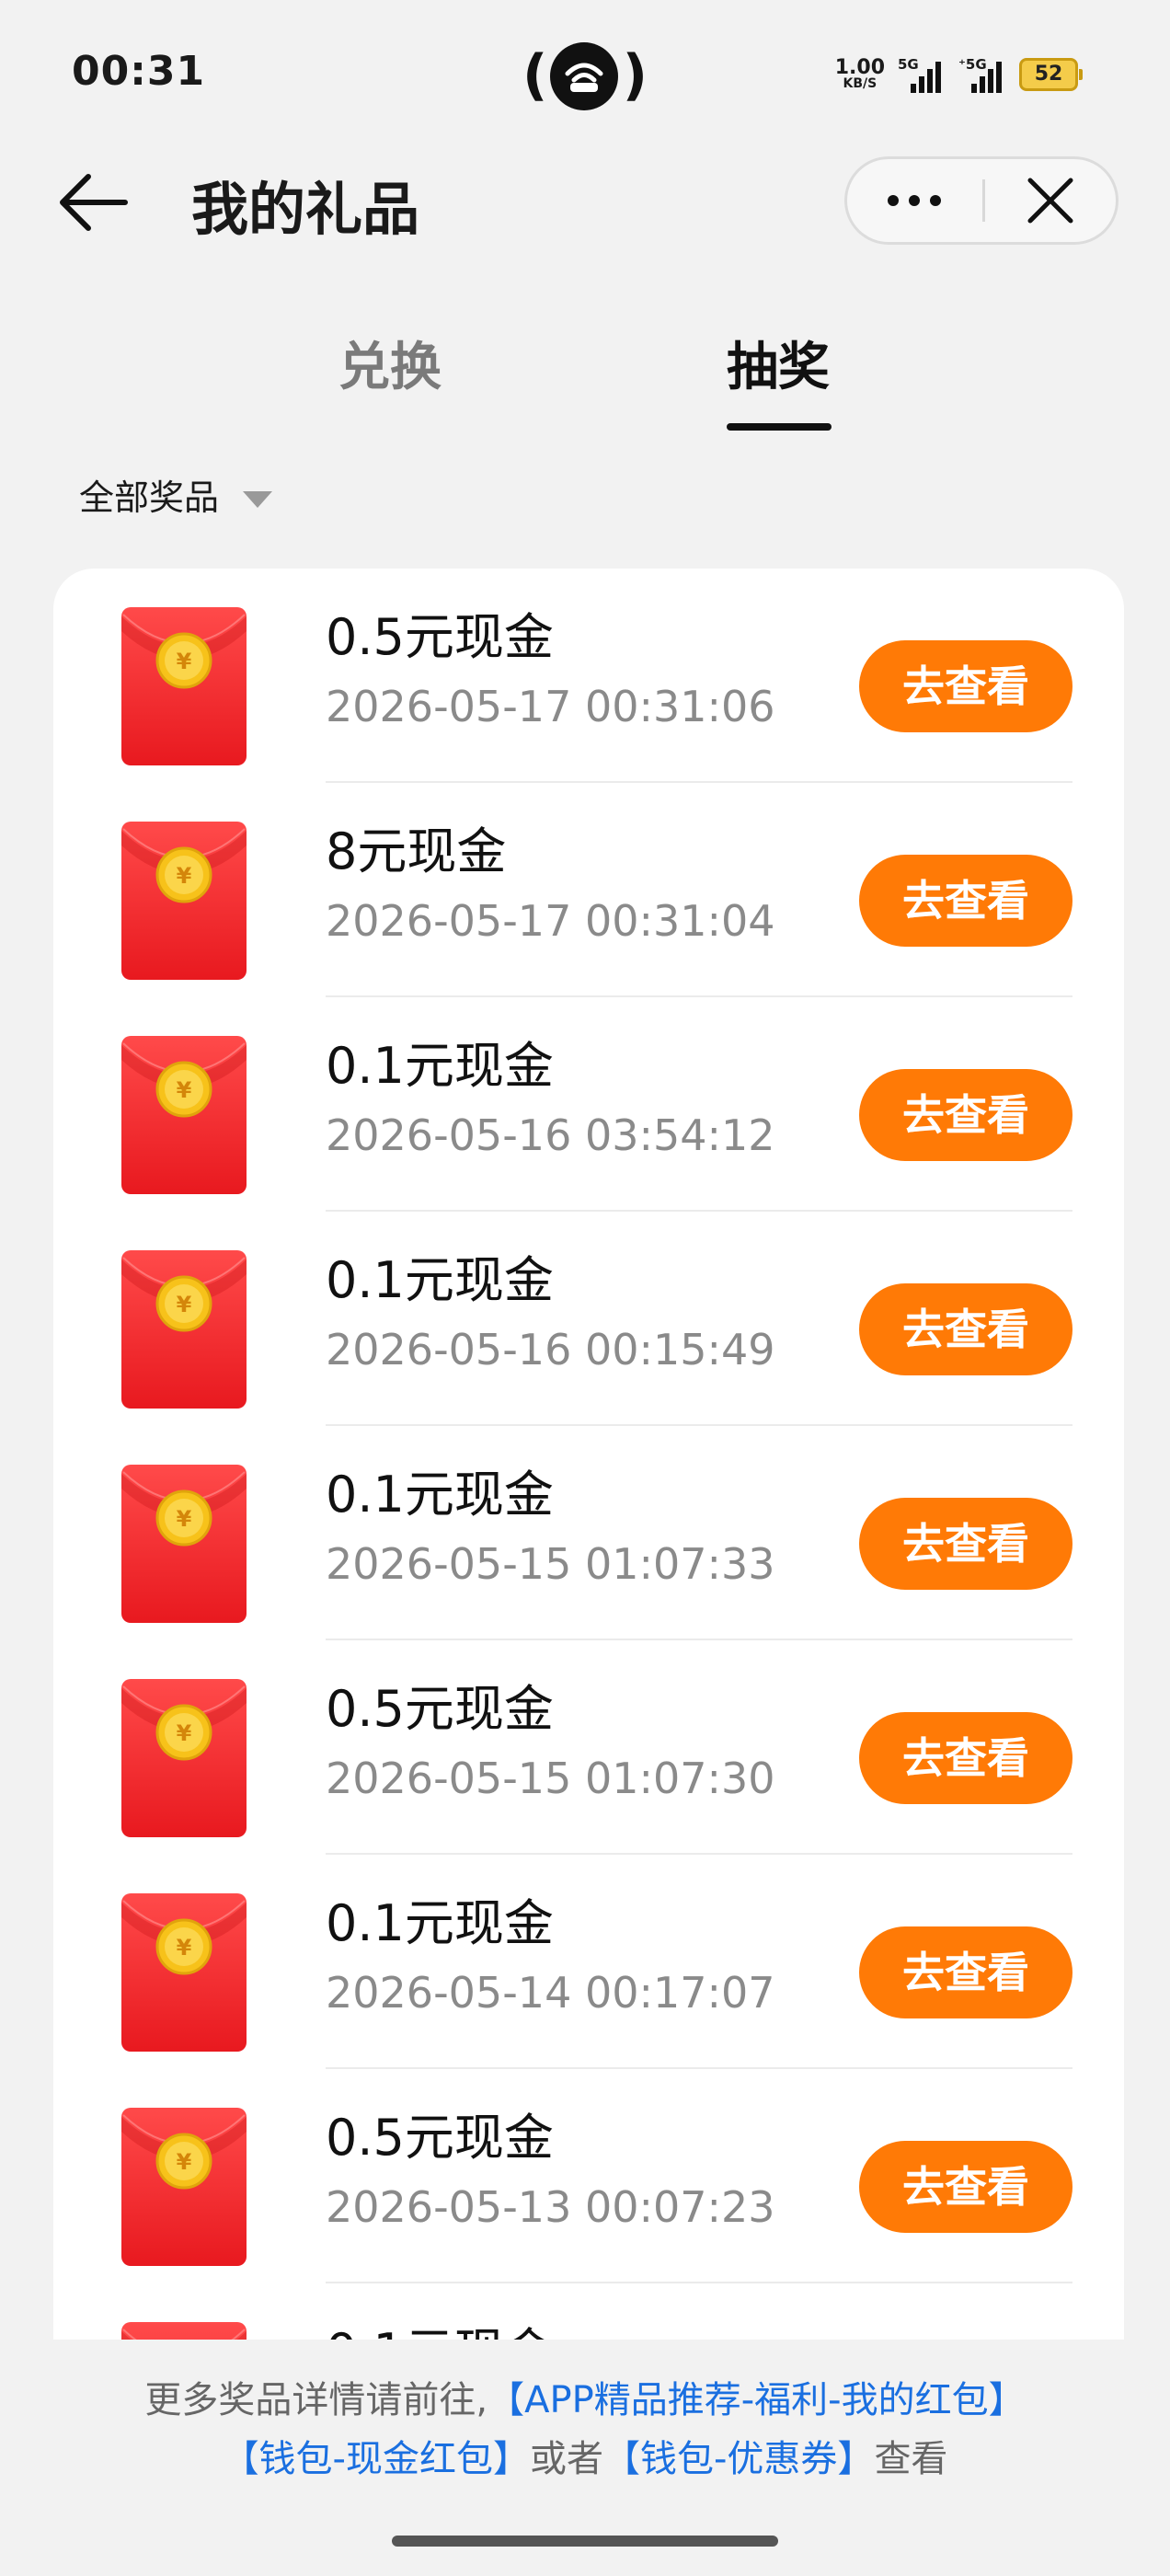  I want to click on prize-filter-dropdown: 全部奖品, so click(176, 498).